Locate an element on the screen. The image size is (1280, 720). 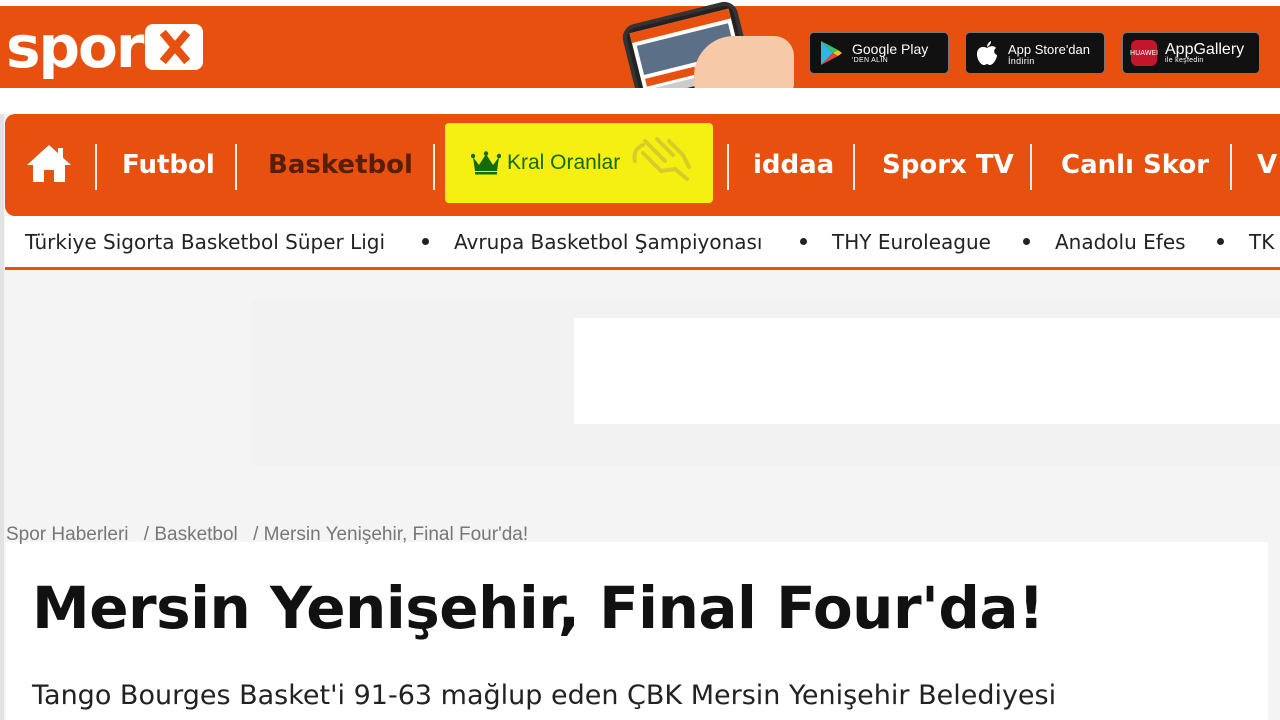
app-gallery-sublabel: ile keşfedin is located at coordinates (1184, 60).